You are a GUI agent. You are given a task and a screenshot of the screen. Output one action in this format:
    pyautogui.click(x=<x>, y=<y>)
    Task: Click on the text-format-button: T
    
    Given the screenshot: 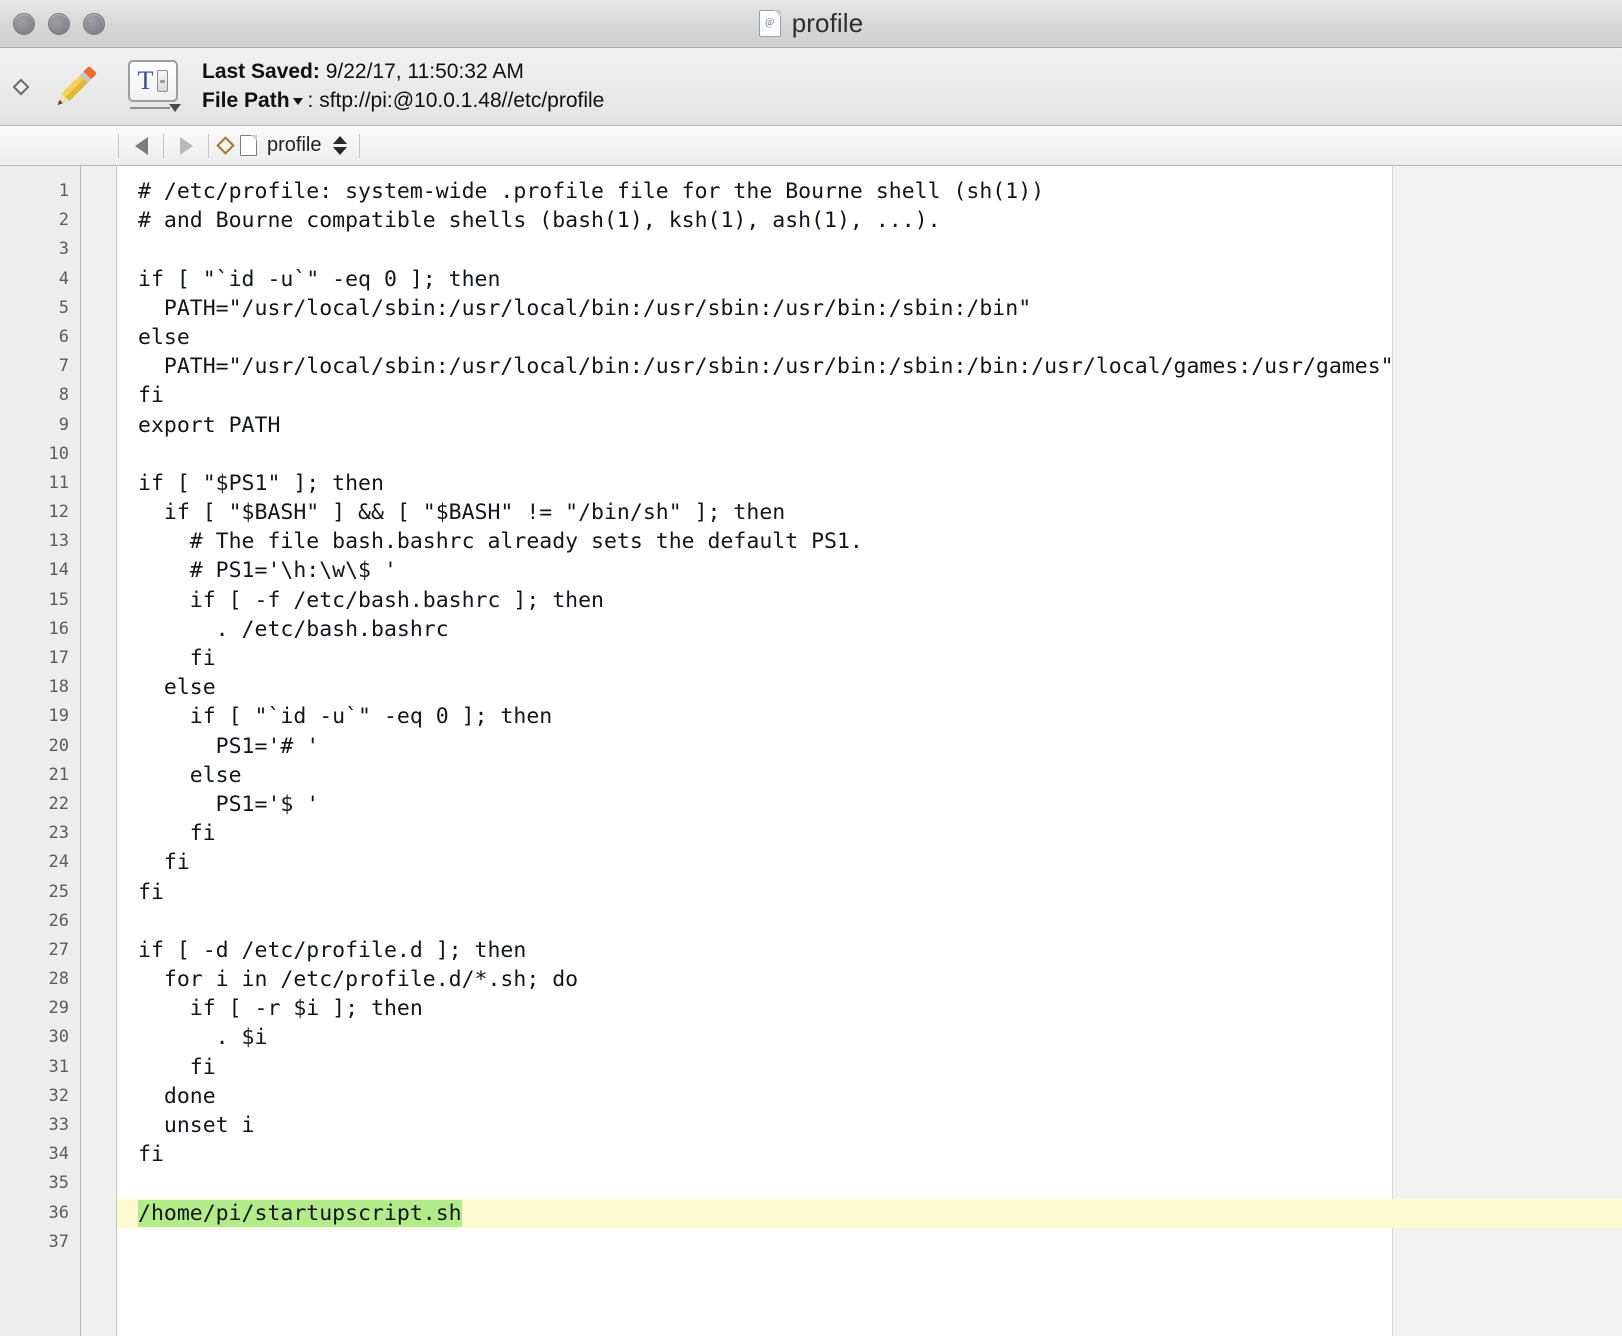 What is the action you would take?
    pyautogui.click(x=154, y=87)
    